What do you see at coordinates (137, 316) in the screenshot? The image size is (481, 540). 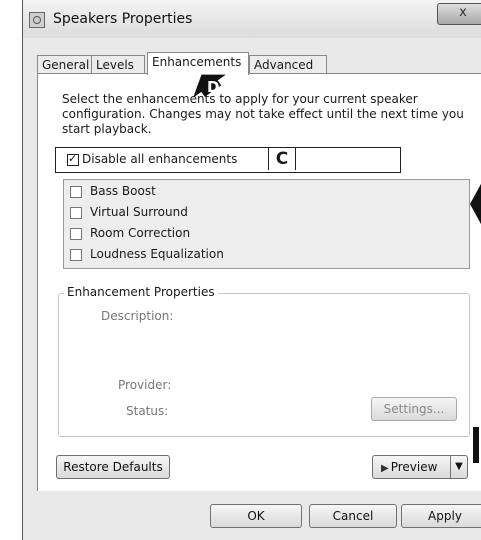 I see `description-label: Description:` at bounding box center [137, 316].